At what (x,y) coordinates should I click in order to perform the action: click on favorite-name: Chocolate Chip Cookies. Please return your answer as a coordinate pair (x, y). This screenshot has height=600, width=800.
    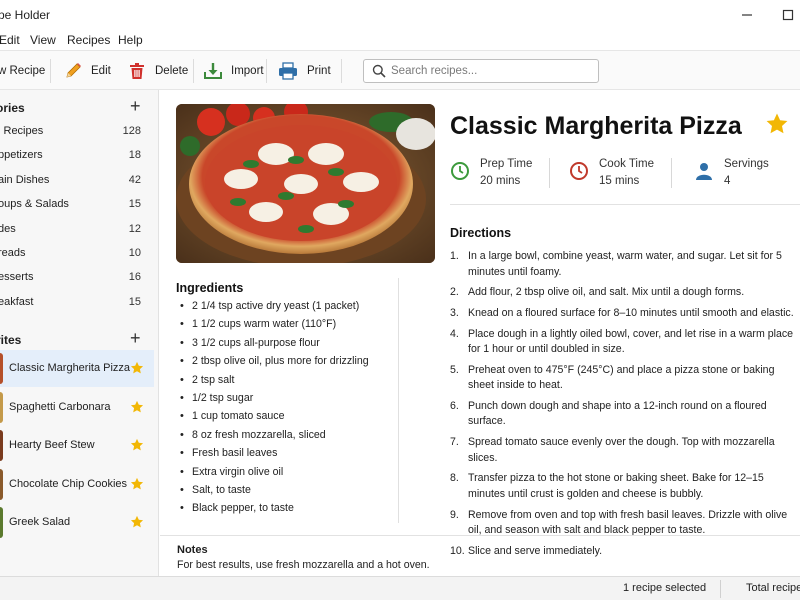
    Looking at the image, I should click on (68, 483).